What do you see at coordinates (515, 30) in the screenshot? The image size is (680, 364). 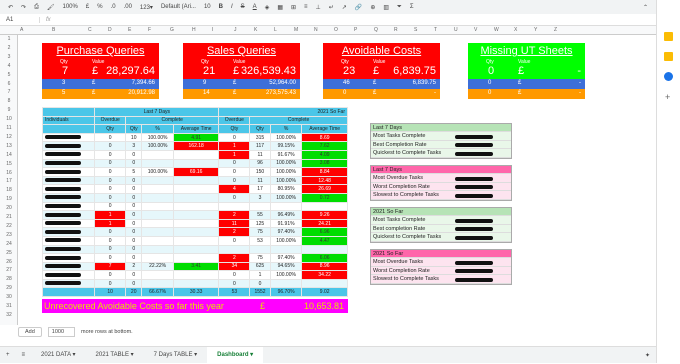 I see `column-header: X` at bounding box center [515, 30].